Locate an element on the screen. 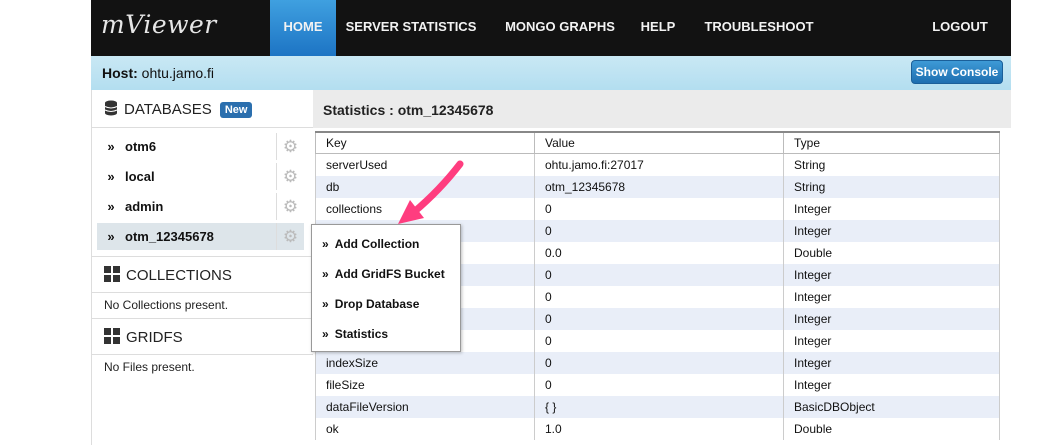  menu-item-drop-database: » Drop Database is located at coordinates (370, 304).